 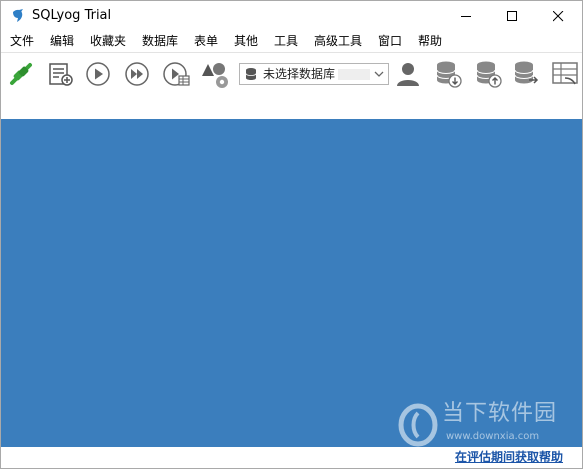 I want to click on restore-database-button, so click(x=489, y=74).